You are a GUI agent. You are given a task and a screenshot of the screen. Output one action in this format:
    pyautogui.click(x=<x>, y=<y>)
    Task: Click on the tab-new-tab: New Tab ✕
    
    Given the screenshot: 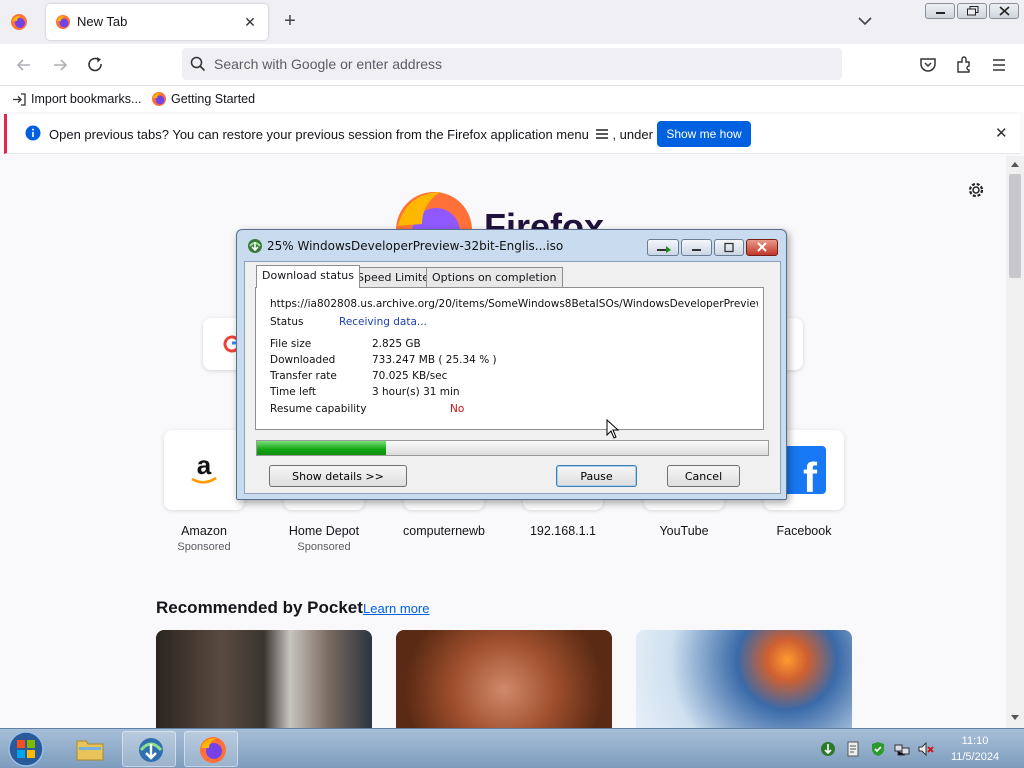 What is the action you would take?
    pyautogui.click(x=157, y=22)
    